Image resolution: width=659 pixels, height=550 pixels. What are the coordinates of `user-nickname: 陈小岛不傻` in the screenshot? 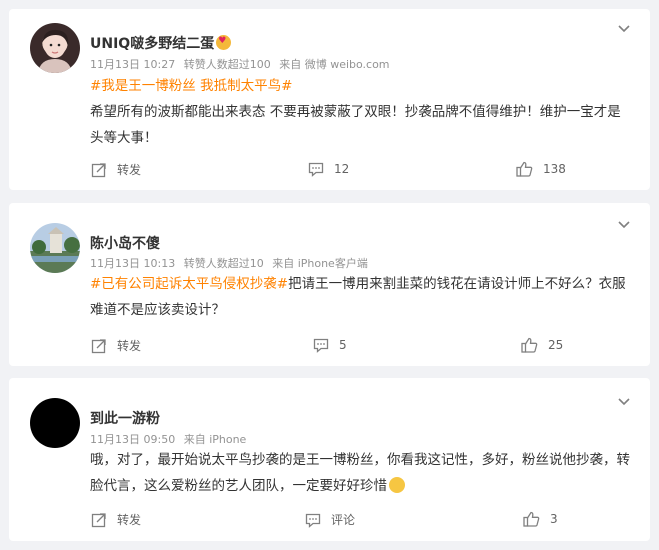 It's located at (125, 243).